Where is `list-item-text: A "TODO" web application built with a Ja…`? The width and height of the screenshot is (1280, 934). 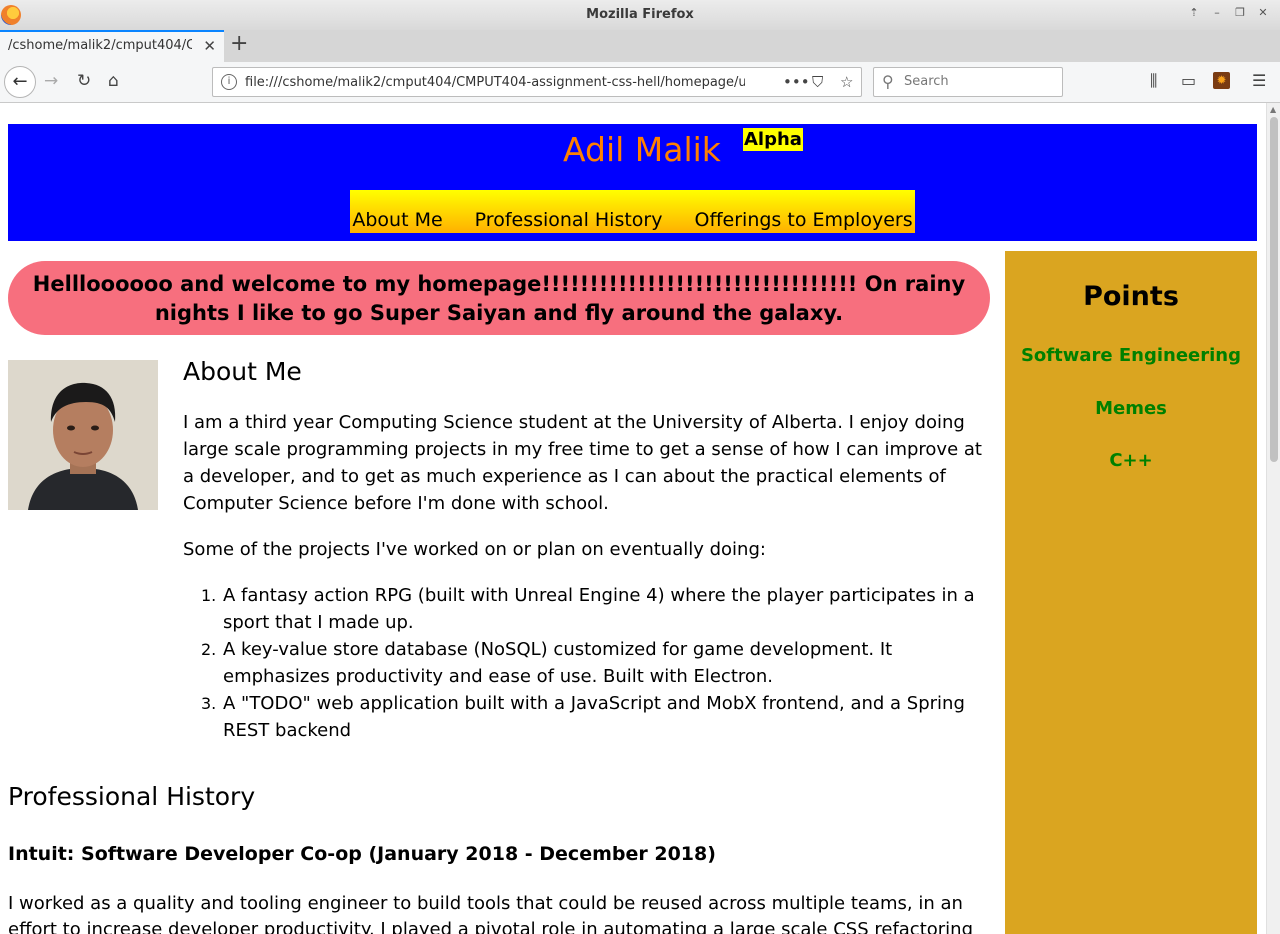 list-item-text: A "TODO" web application built with a Ja… is located at coordinates (594, 717).